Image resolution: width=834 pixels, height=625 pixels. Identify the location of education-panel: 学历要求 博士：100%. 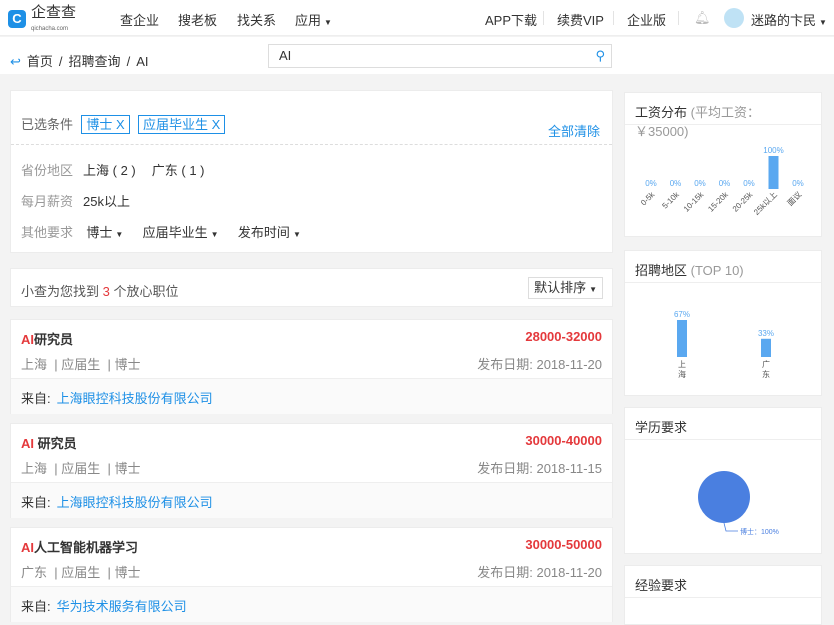
(723, 480).